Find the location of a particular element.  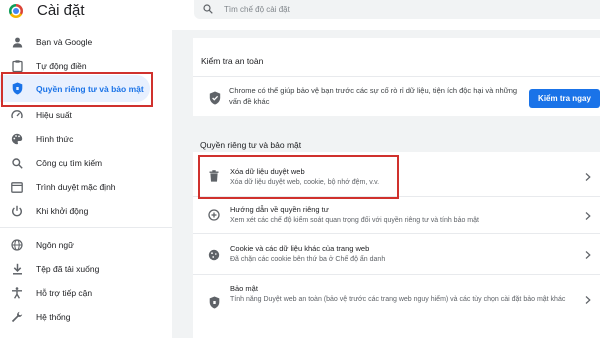

palette-icon is located at coordinates (17, 139).